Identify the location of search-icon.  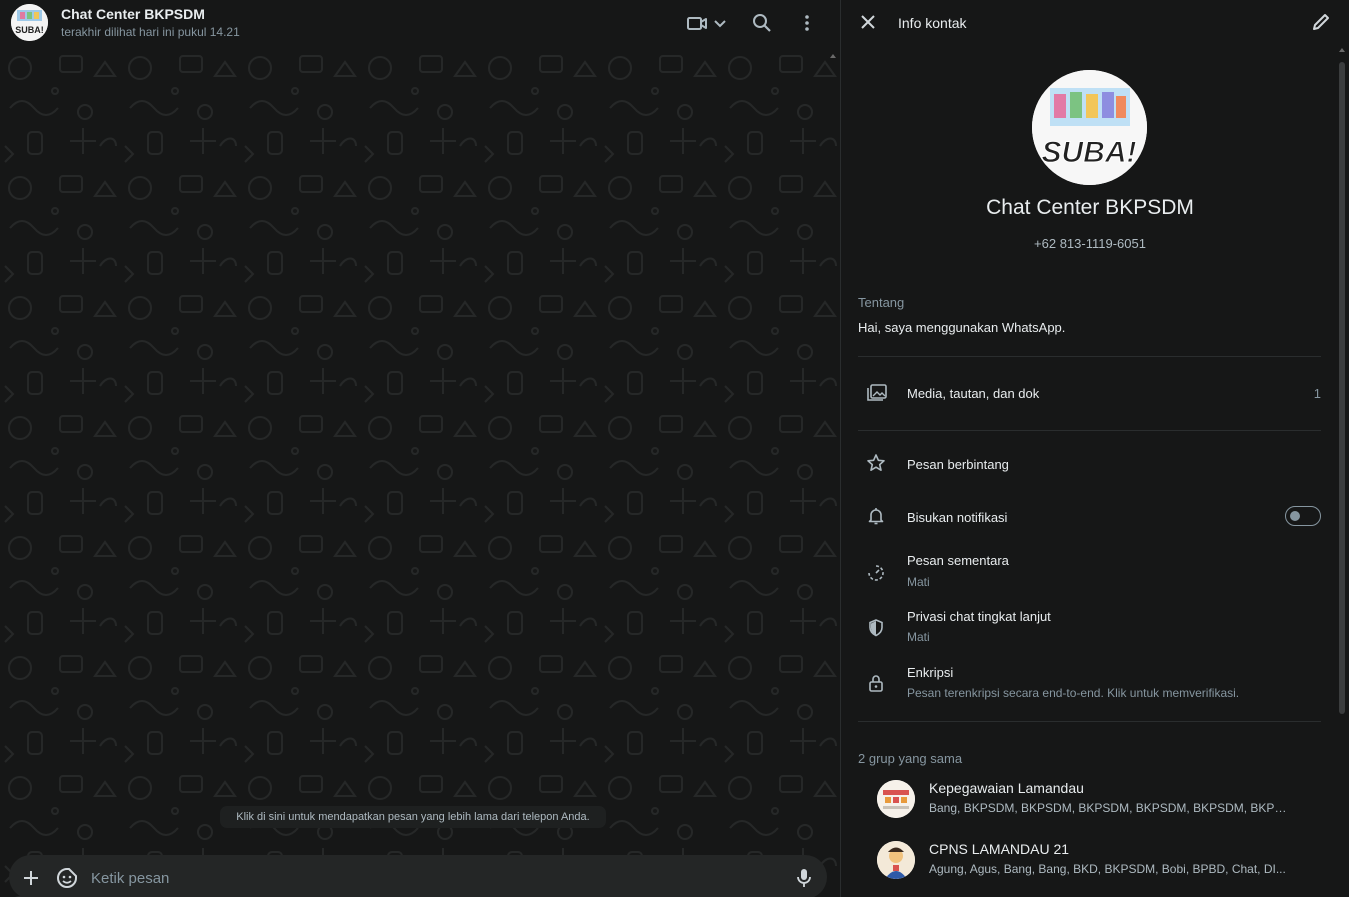
(762, 23).